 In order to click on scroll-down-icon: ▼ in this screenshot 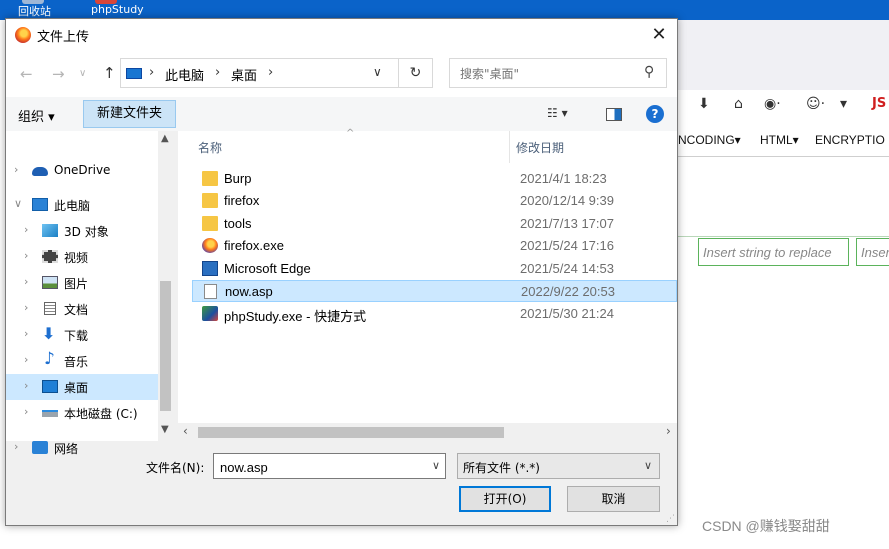, I will do `click(165, 429)`.